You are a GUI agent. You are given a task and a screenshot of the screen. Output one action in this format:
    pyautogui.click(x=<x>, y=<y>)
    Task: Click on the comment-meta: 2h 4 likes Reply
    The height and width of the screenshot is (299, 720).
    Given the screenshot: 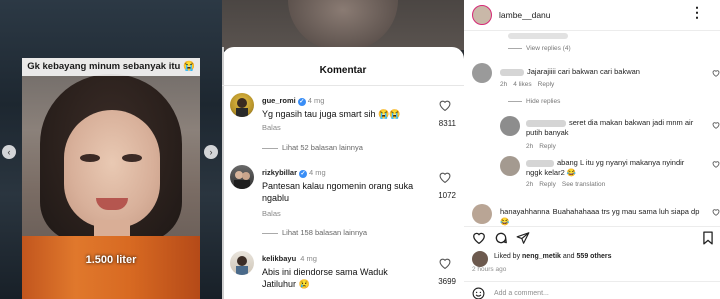 What is the action you would take?
    pyautogui.click(x=530, y=84)
    